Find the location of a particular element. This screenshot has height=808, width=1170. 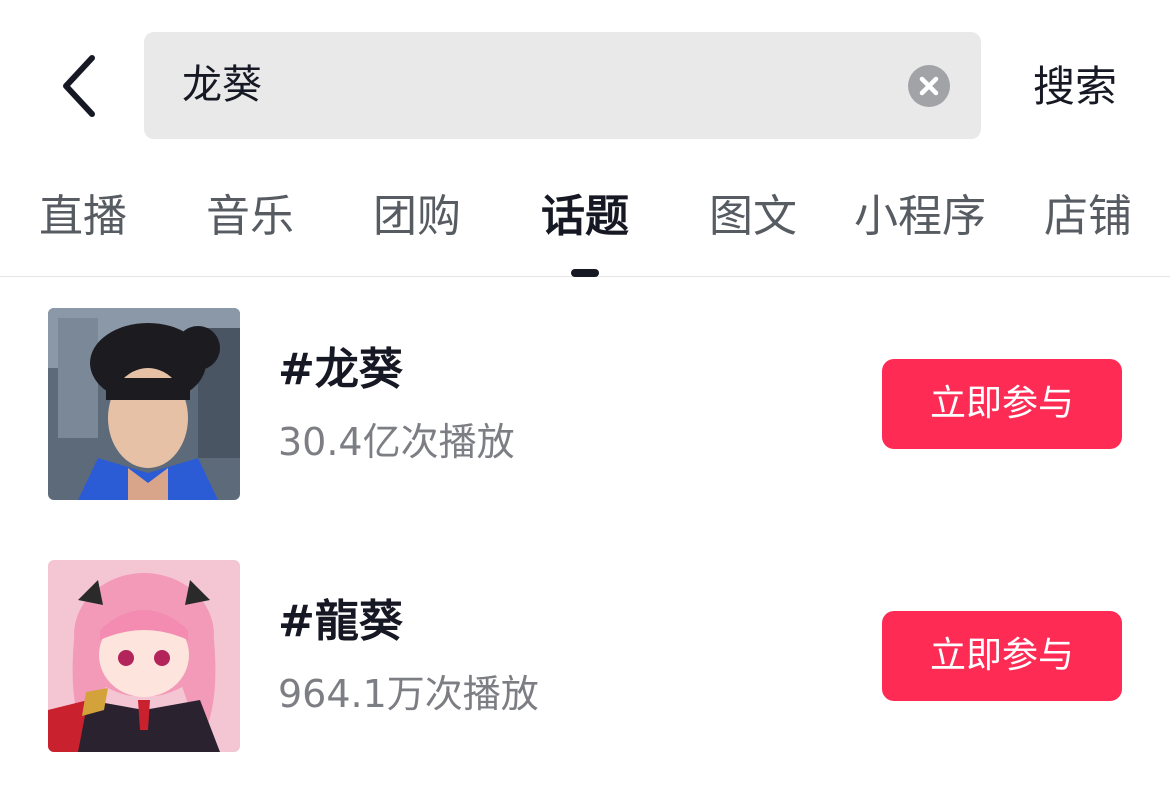

clear-search-button is located at coordinates (929, 86).